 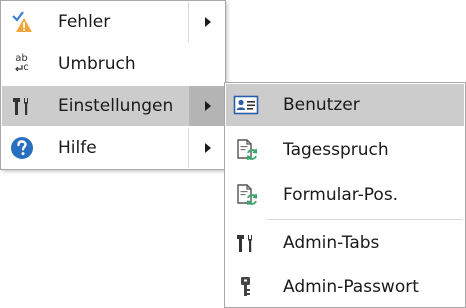 What do you see at coordinates (321, 105) in the screenshot?
I see `menu-item-label: Benutzer` at bounding box center [321, 105].